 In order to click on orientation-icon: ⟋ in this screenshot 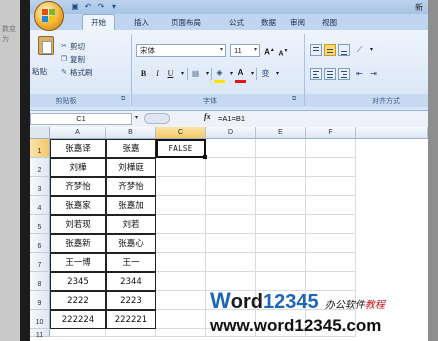, I will do `click(359, 50)`.